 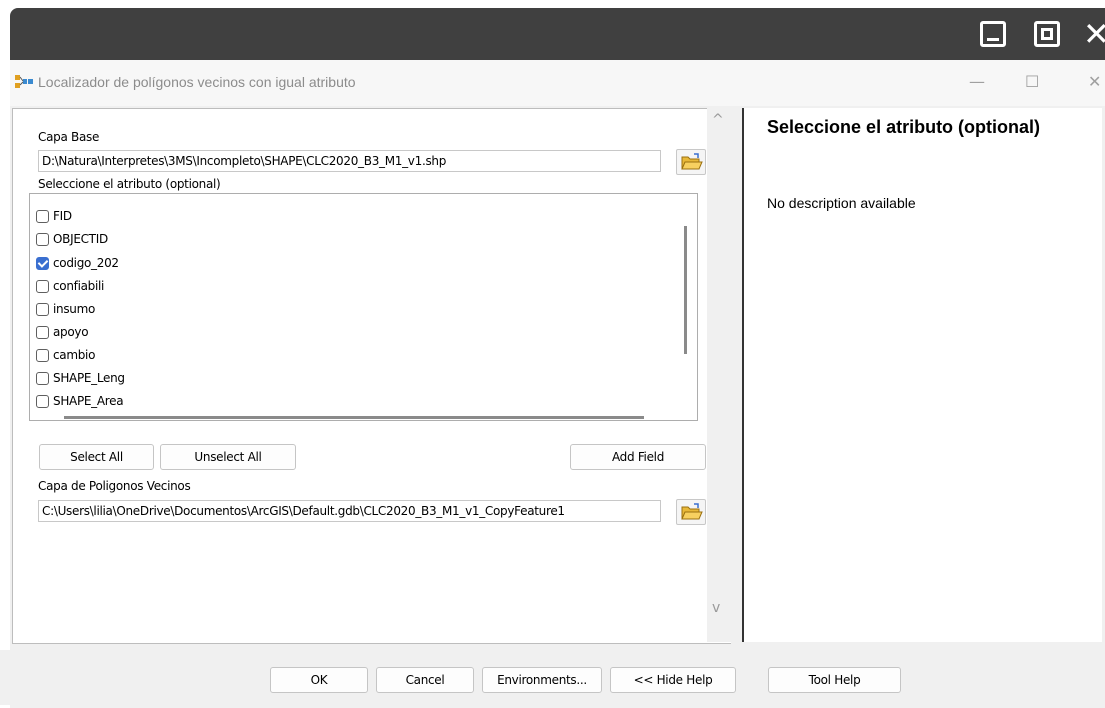 I want to click on maximize-button: ☐, so click(x=1032, y=81).